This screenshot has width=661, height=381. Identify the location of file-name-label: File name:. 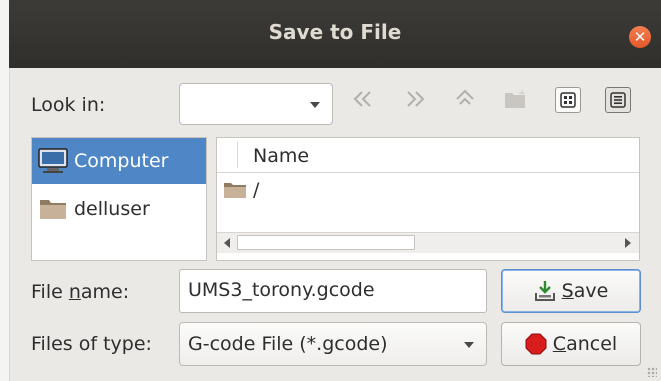
(80, 292).